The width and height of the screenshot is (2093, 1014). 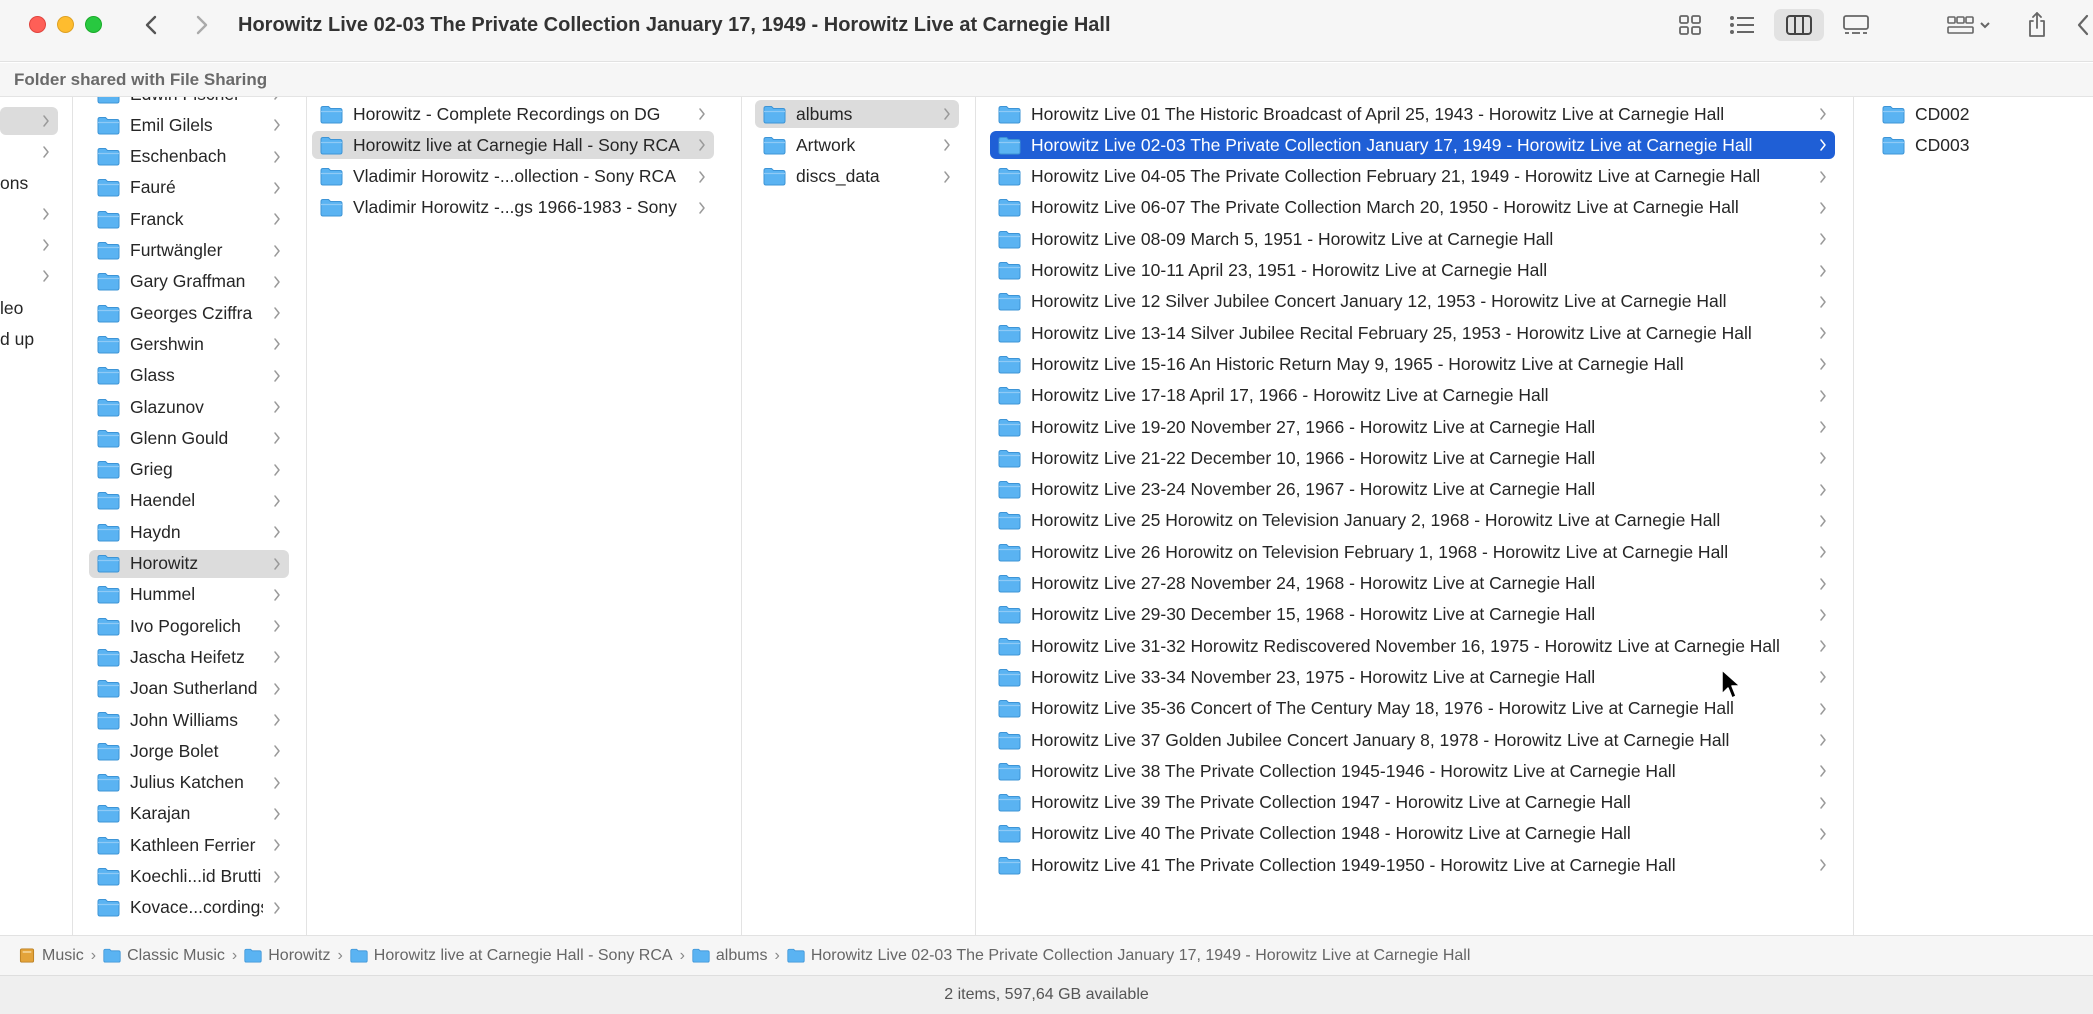 What do you see at coordinates (189, 407) in the screenshot?
I see `artist-folder-row: Glazunov` at bounding box center [189, 407].